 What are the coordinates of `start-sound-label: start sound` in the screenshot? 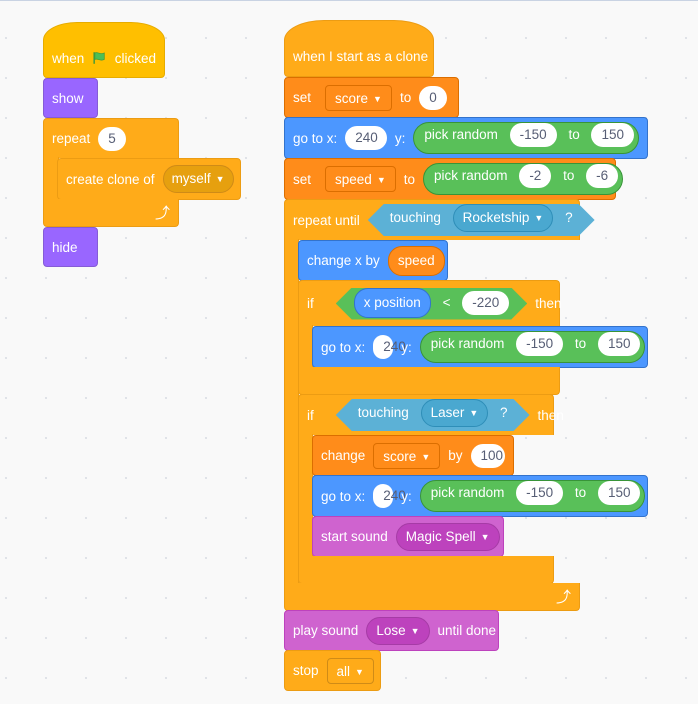 It's located at (354, 536).